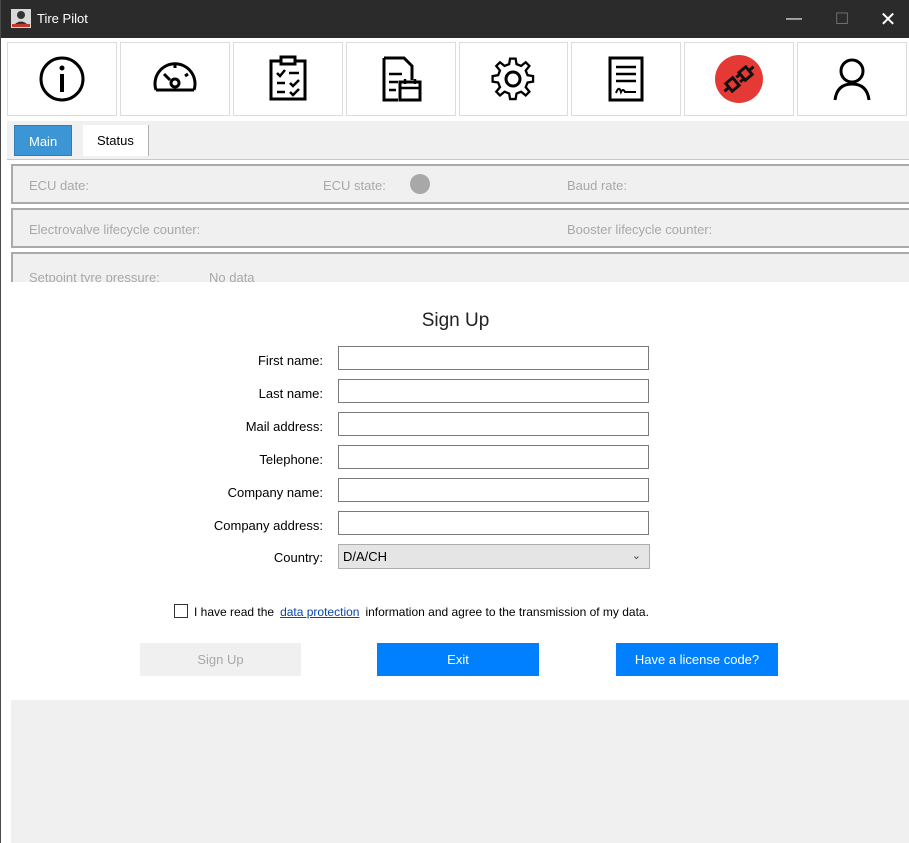  Describe the element at coordinates (458, 659) in the screenshot. I see `exit-button: Exit` at that location.